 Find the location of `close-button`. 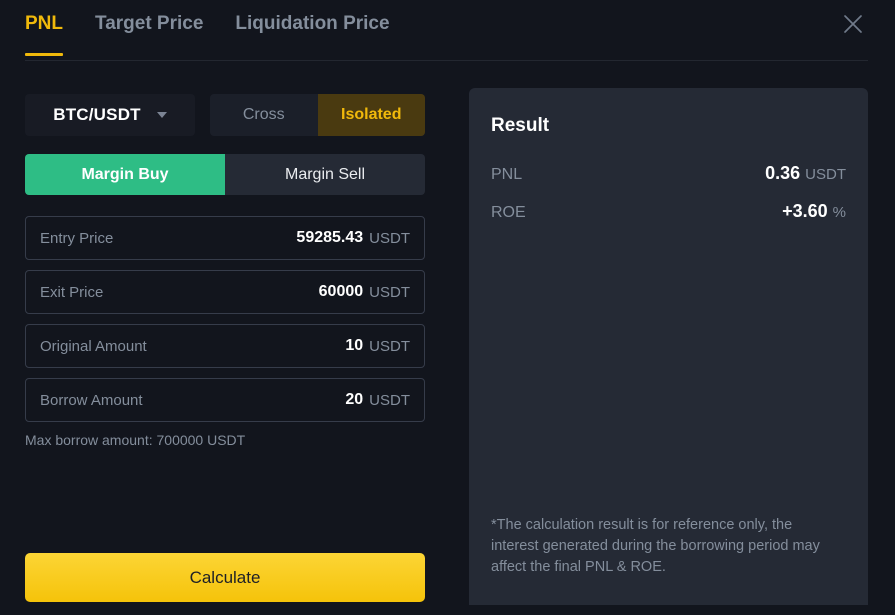

close-button is located at coordinates (853, 24).